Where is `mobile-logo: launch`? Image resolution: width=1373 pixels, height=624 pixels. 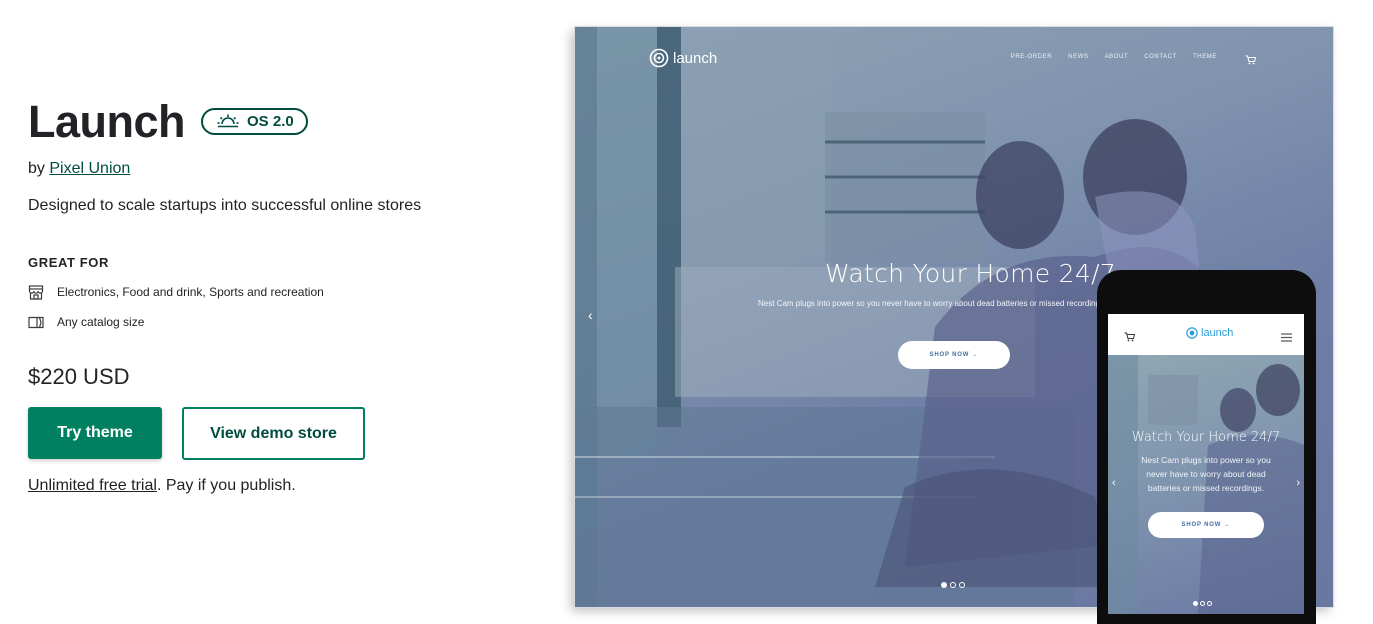 mobile-logo: launch is located at coordinates (1209, 333).